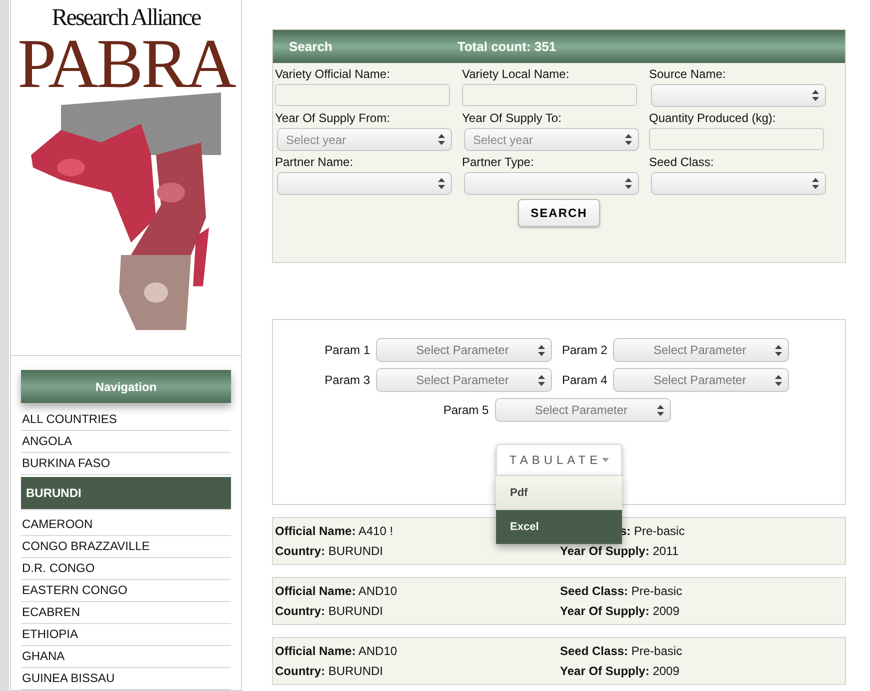 The width and height of the screenshot is (870, 691). What do you see at coordinates (126, 386) in the screenshot?
I see `navigation-header: Navigation` at bounding box center [126, 386].